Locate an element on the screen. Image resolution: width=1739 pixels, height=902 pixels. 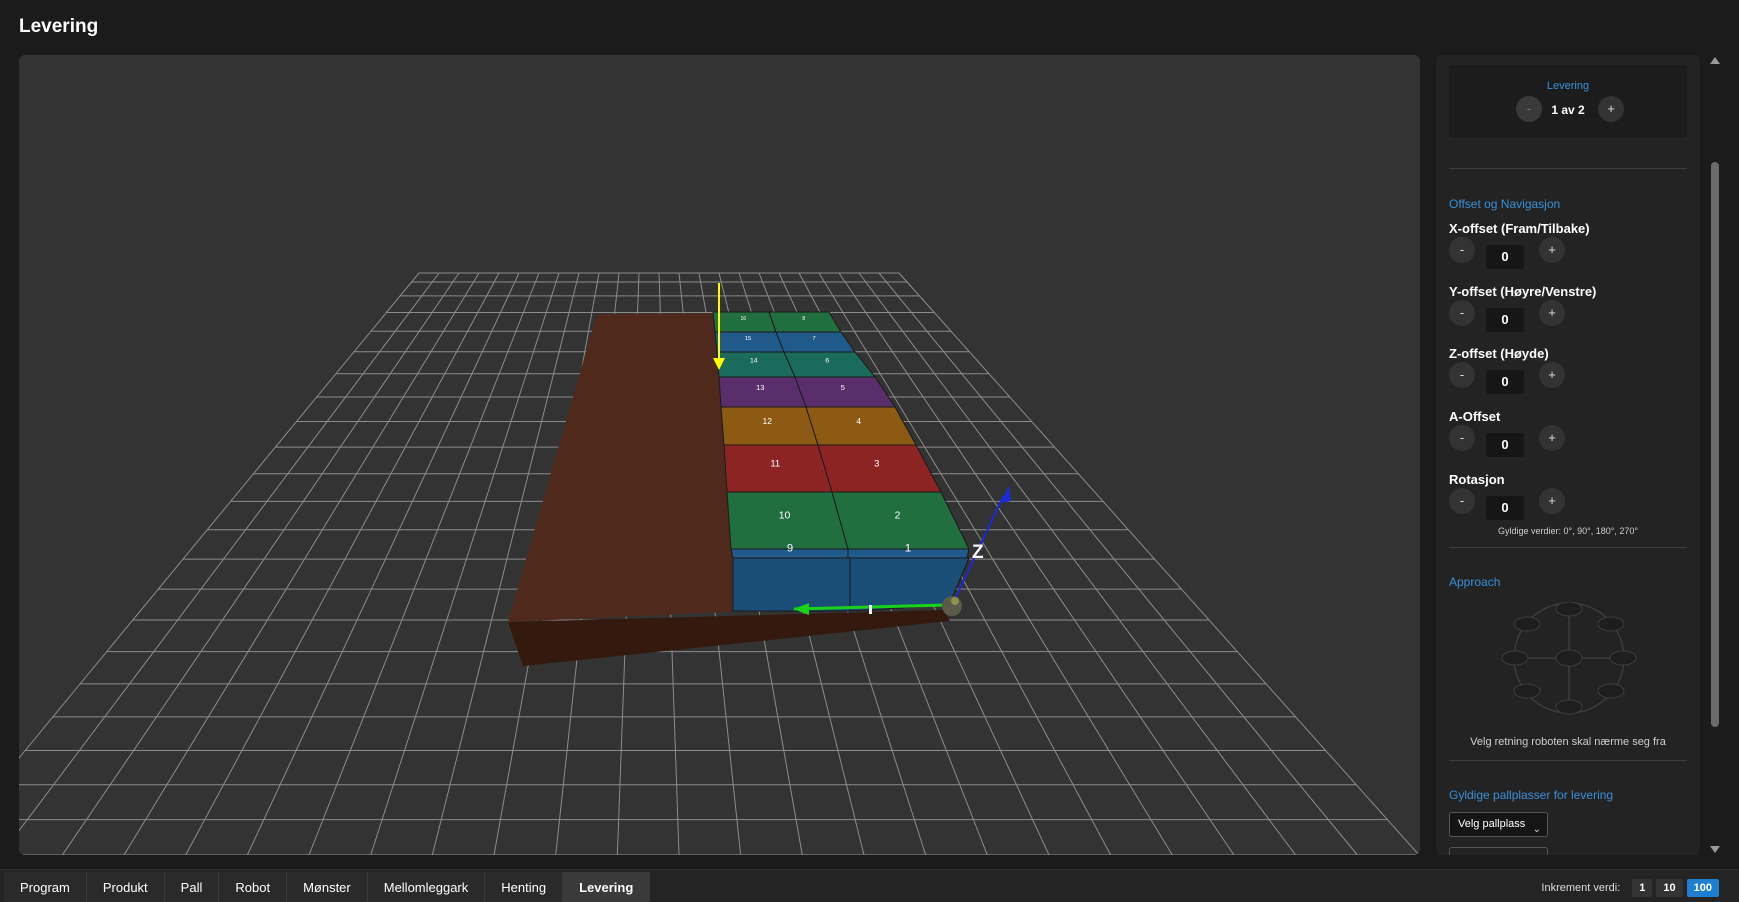
x-tick-marker is located at coordinates (870, 609).